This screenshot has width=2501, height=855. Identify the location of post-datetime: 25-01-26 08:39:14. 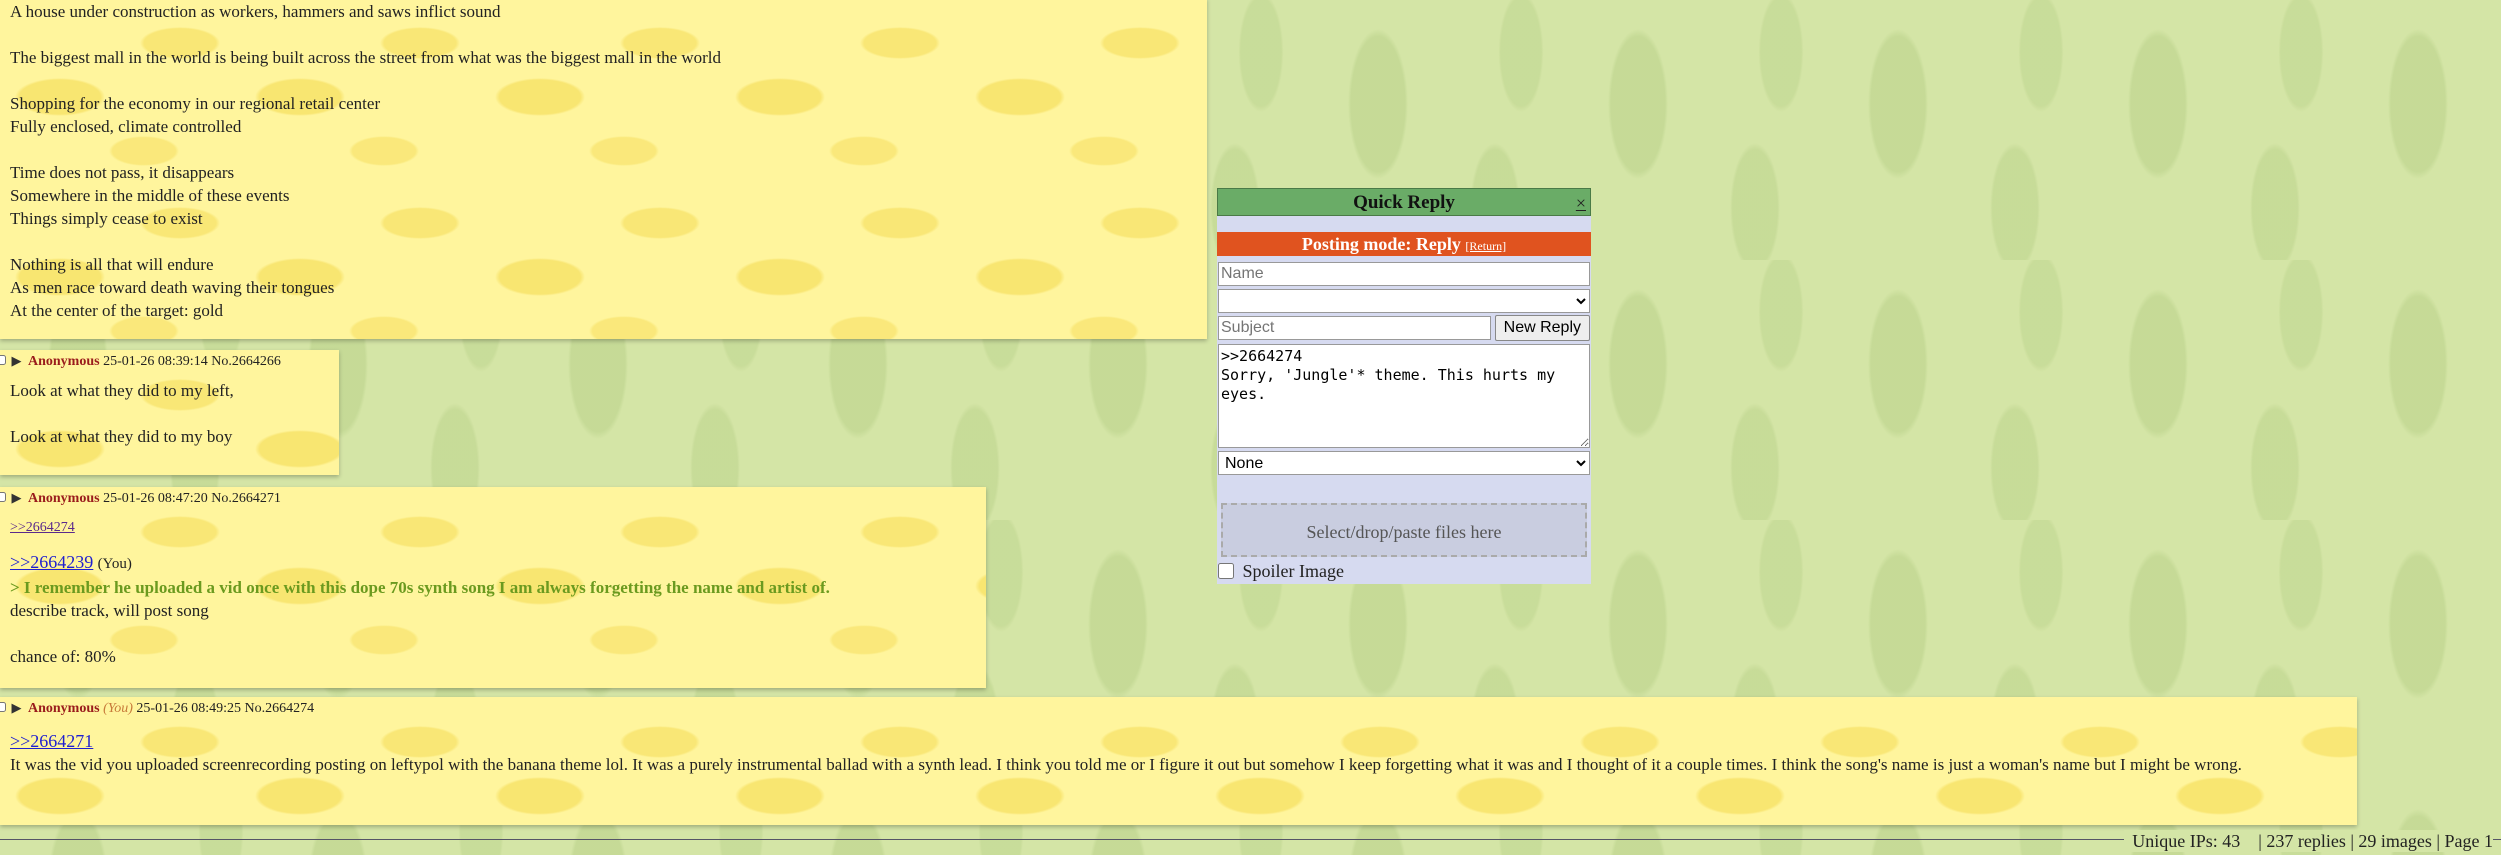
(155, 361).